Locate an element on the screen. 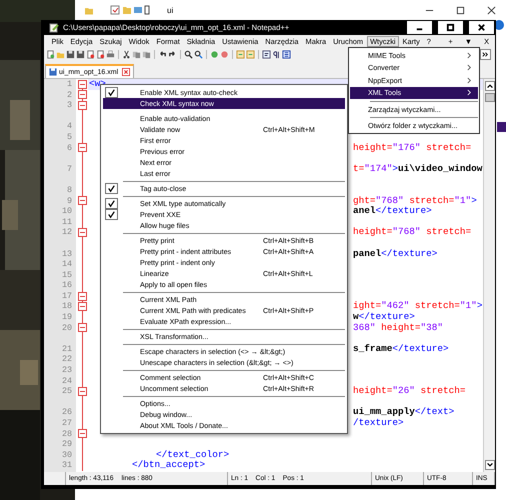 The image size is (506, 500). line-number: 28 is located at coordinates (67, 433).